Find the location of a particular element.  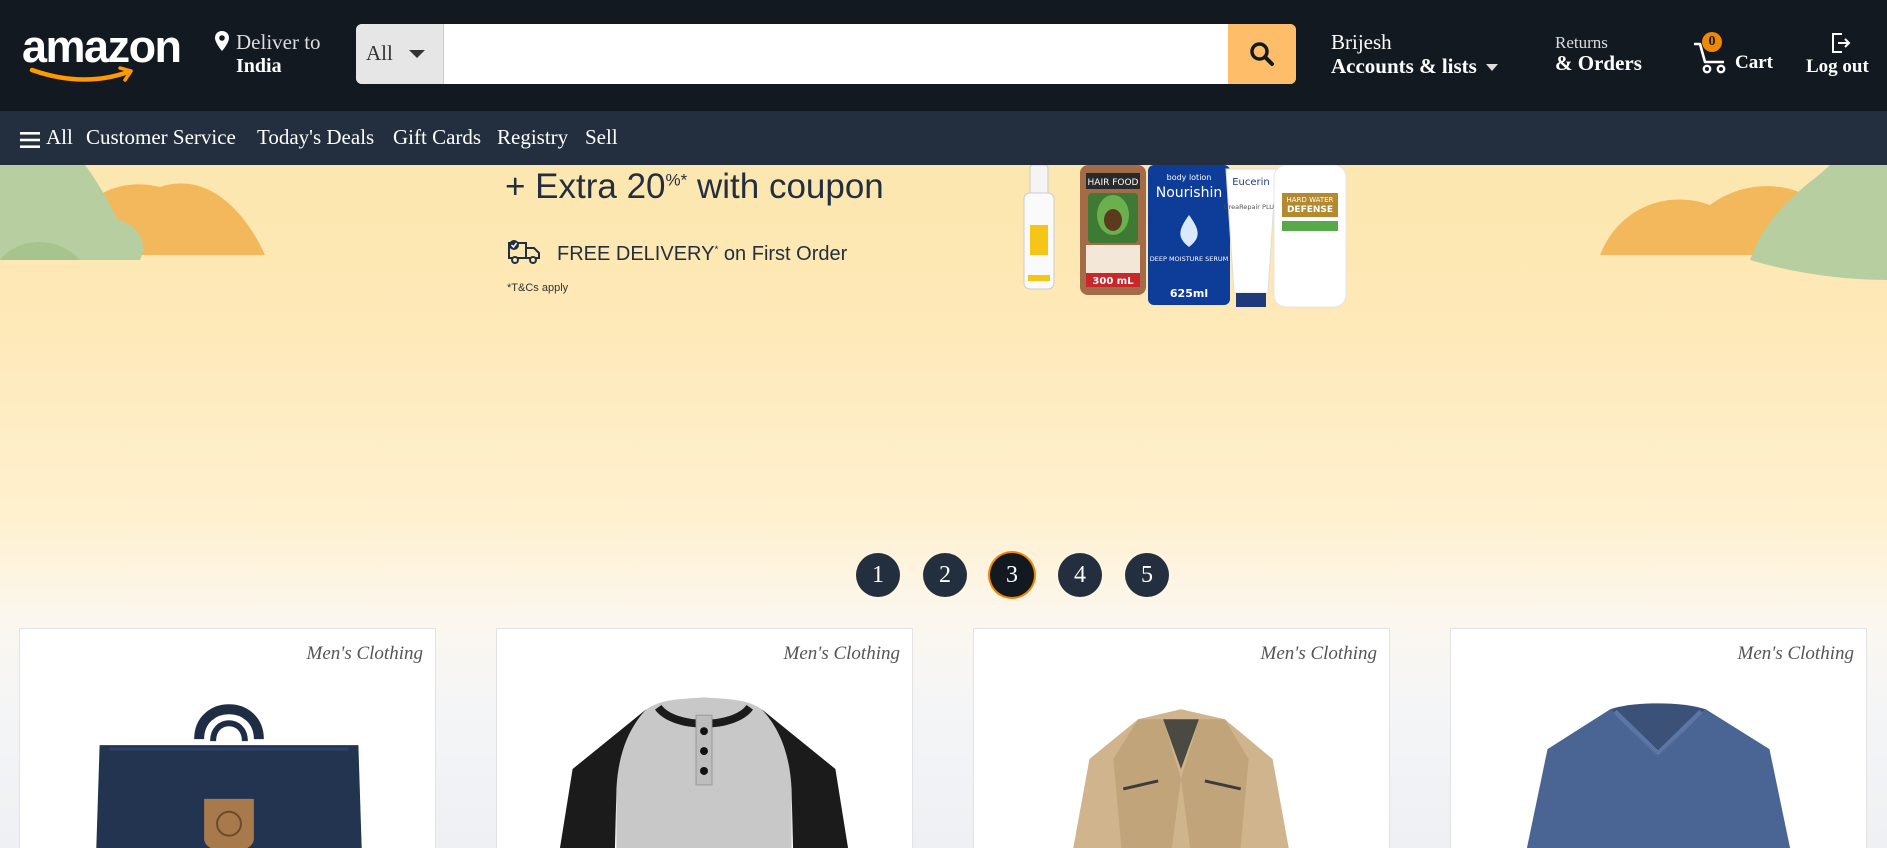

deliver-label: Deliver to is located at coordinates (278, 42).